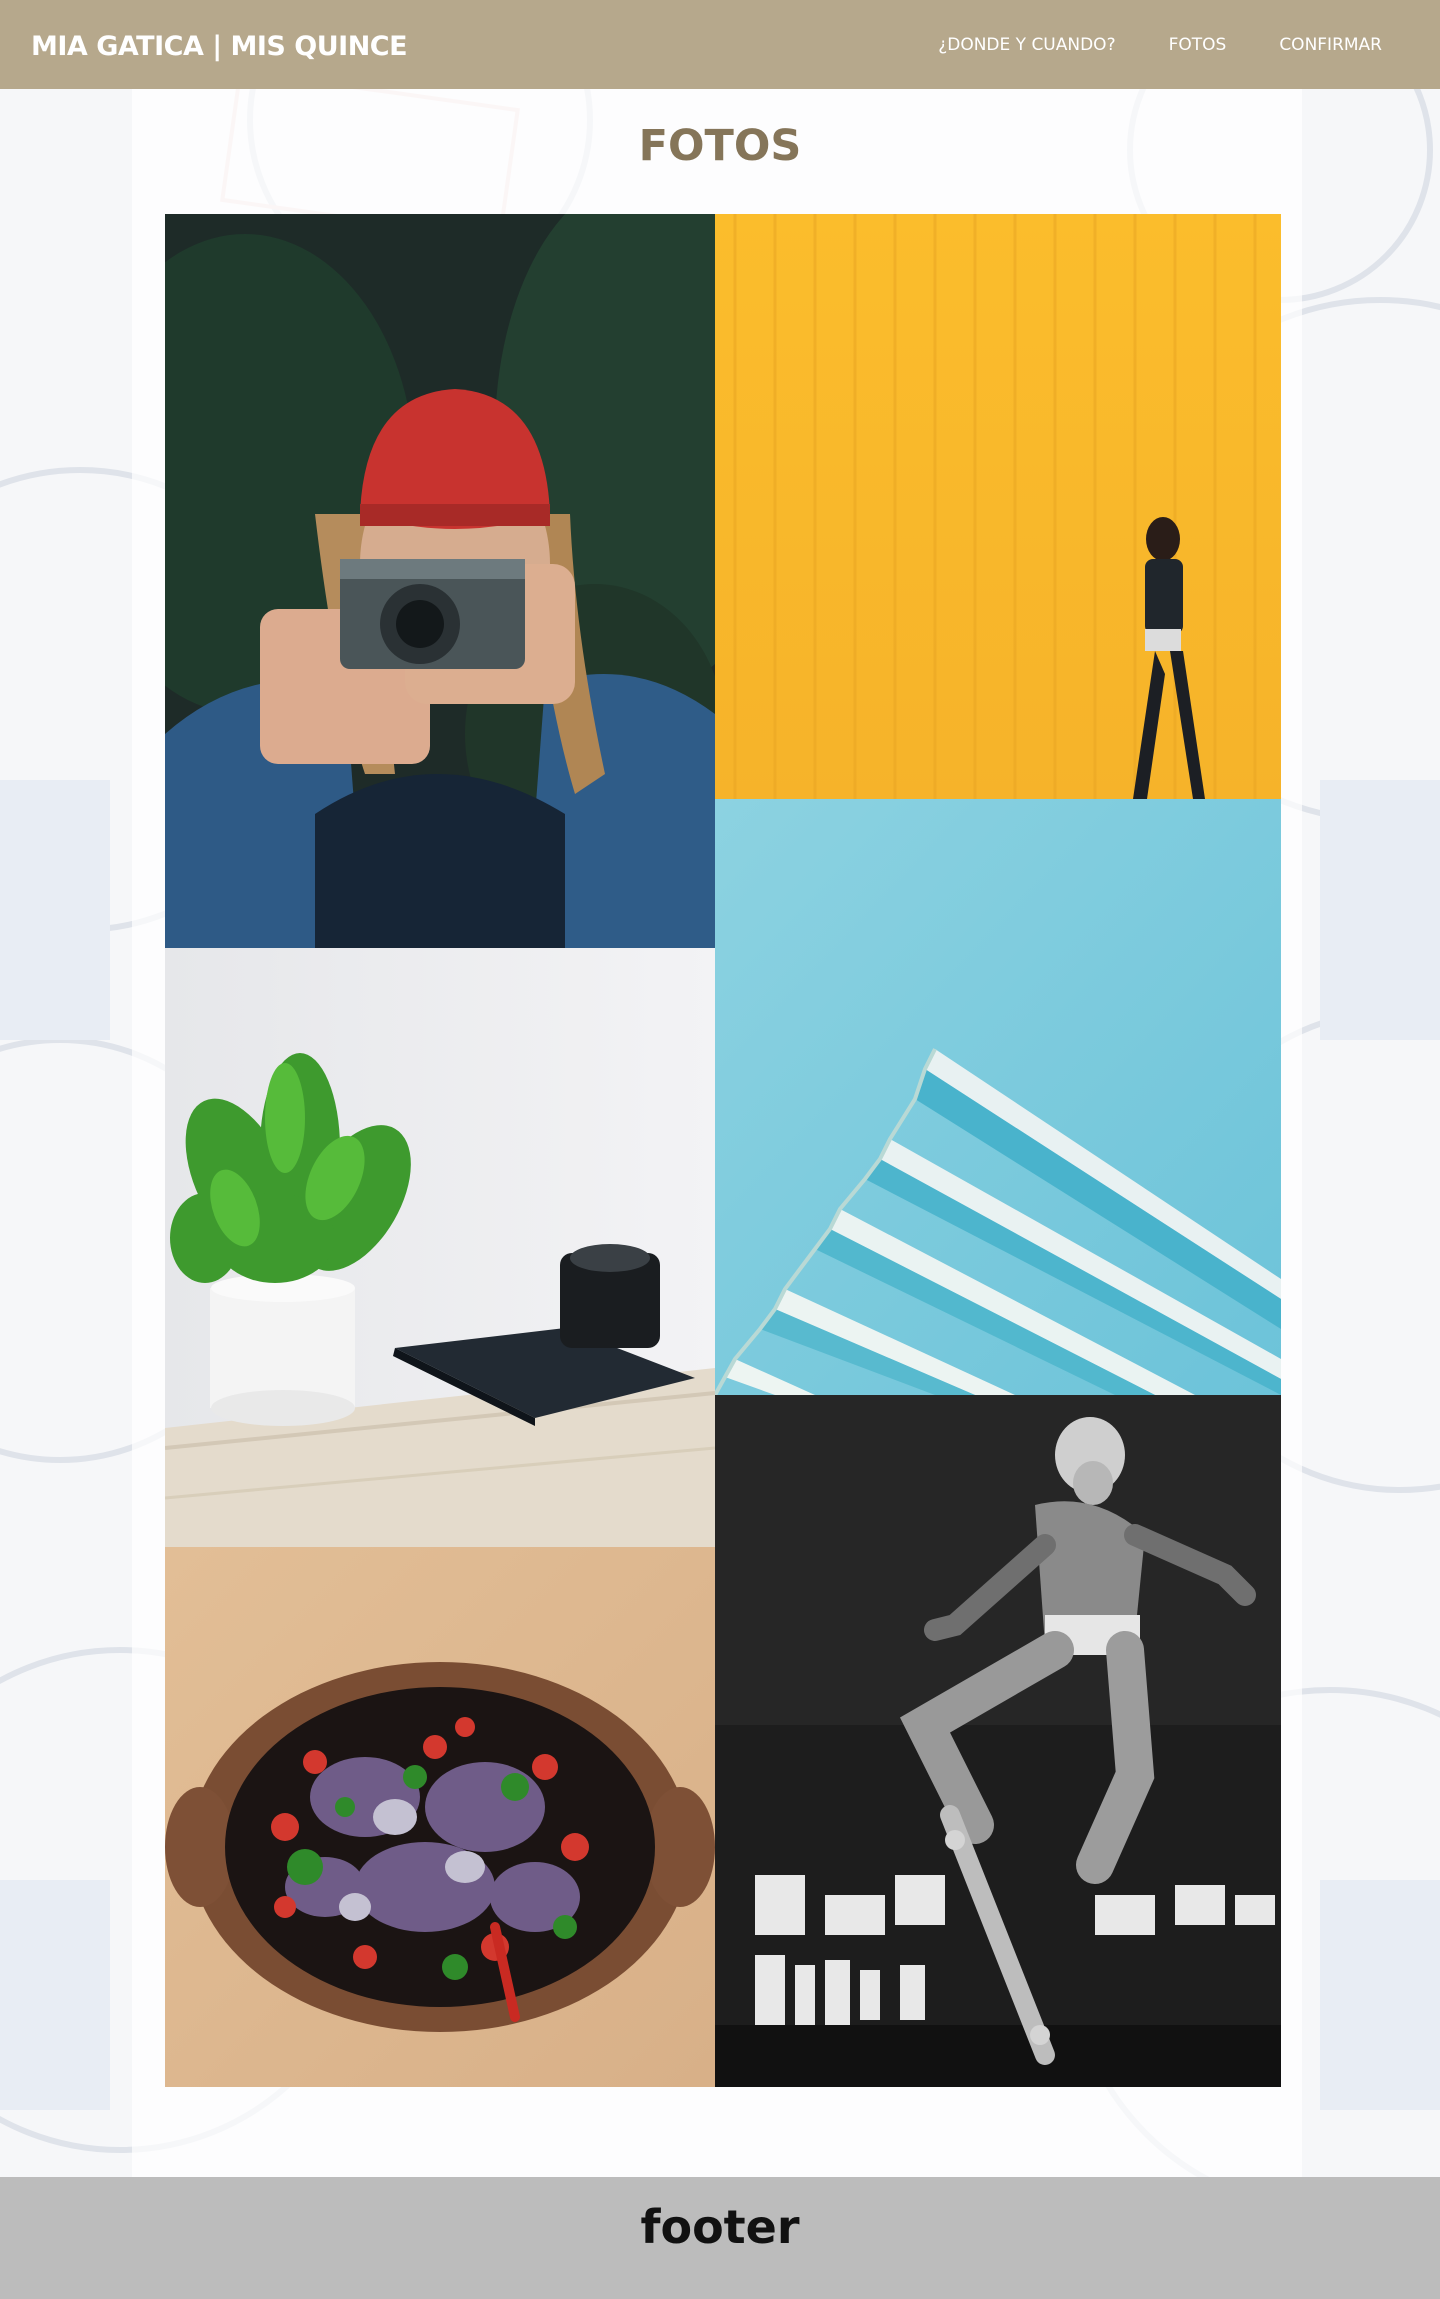 Image resolution: width=1440 pixels, height=2299 pixels. I want to click on footer-text: footer, so click(720, 2227).